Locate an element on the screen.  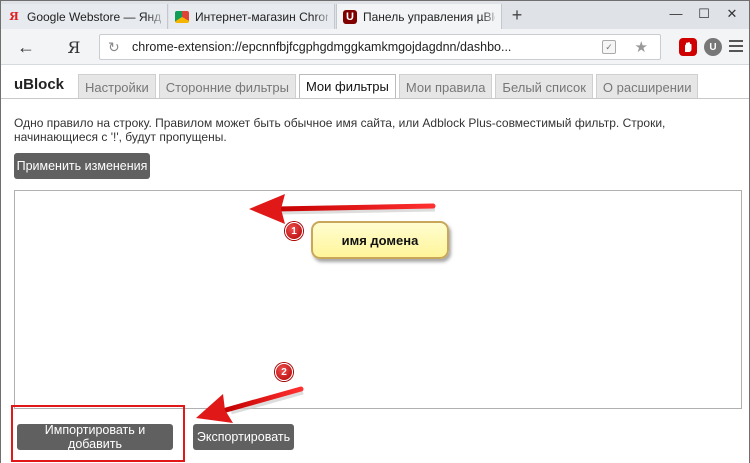
arrow-left-icon: ← is located at coordinates (26, 46).